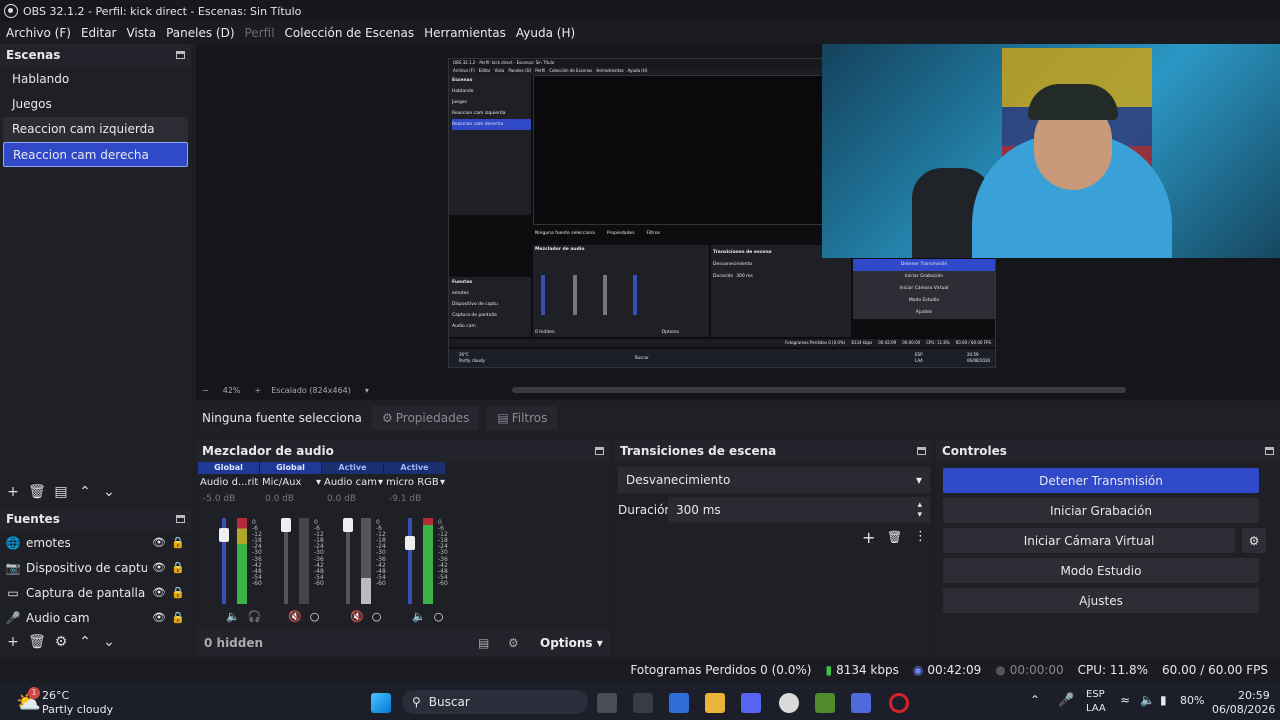  What do you see at coordinates (1163, 700) in the screenshot?
I see `battery-icon: ▮` at bounding box center [1163, 700].